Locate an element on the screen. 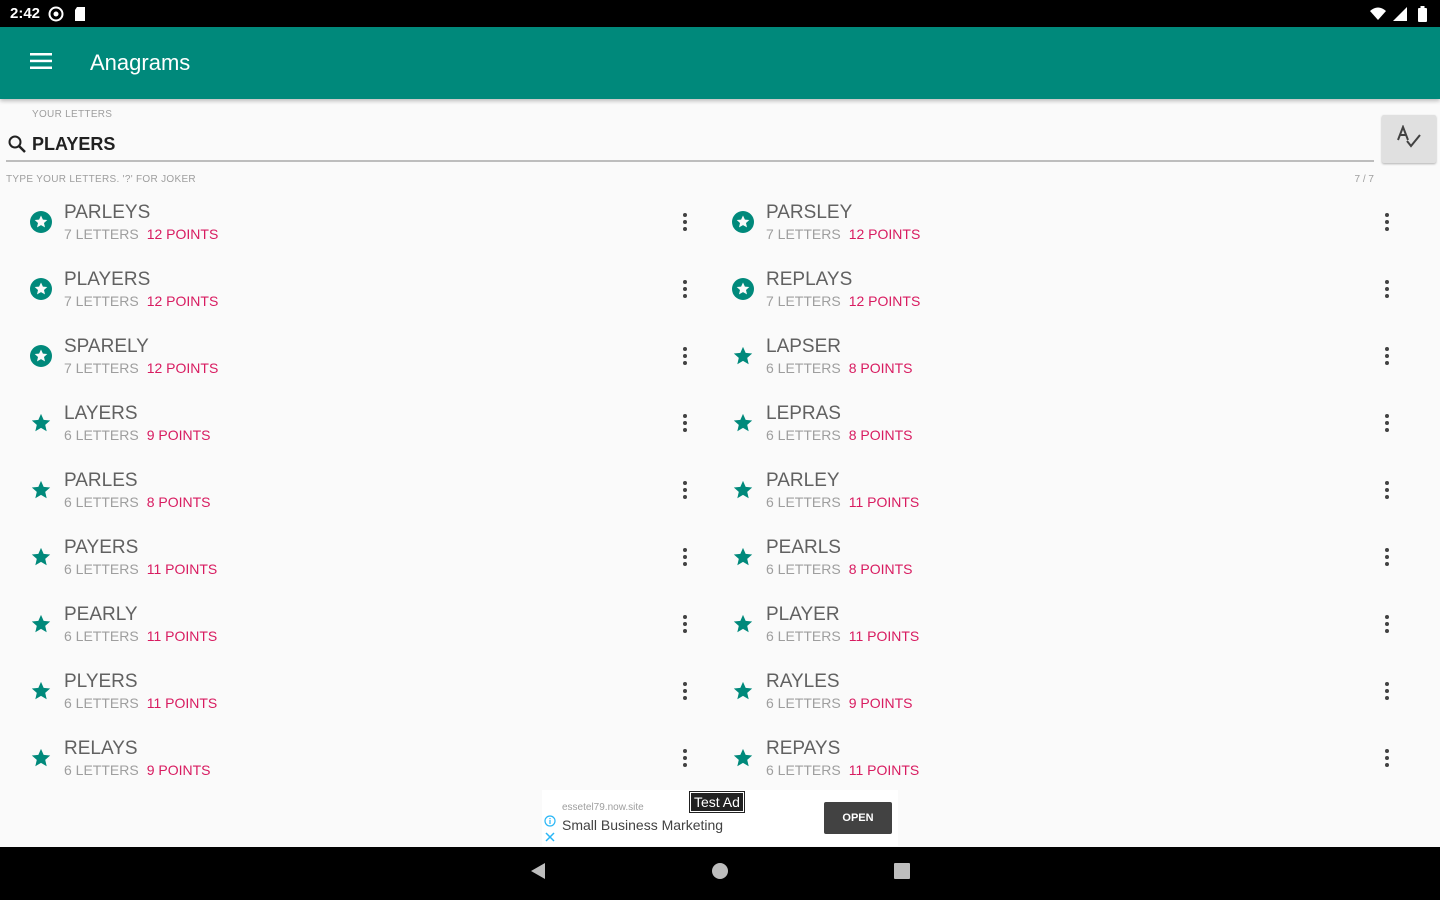  result-item: PLYERS 6 LETTERS 11 POINTS is located at coordinates (350, 690).